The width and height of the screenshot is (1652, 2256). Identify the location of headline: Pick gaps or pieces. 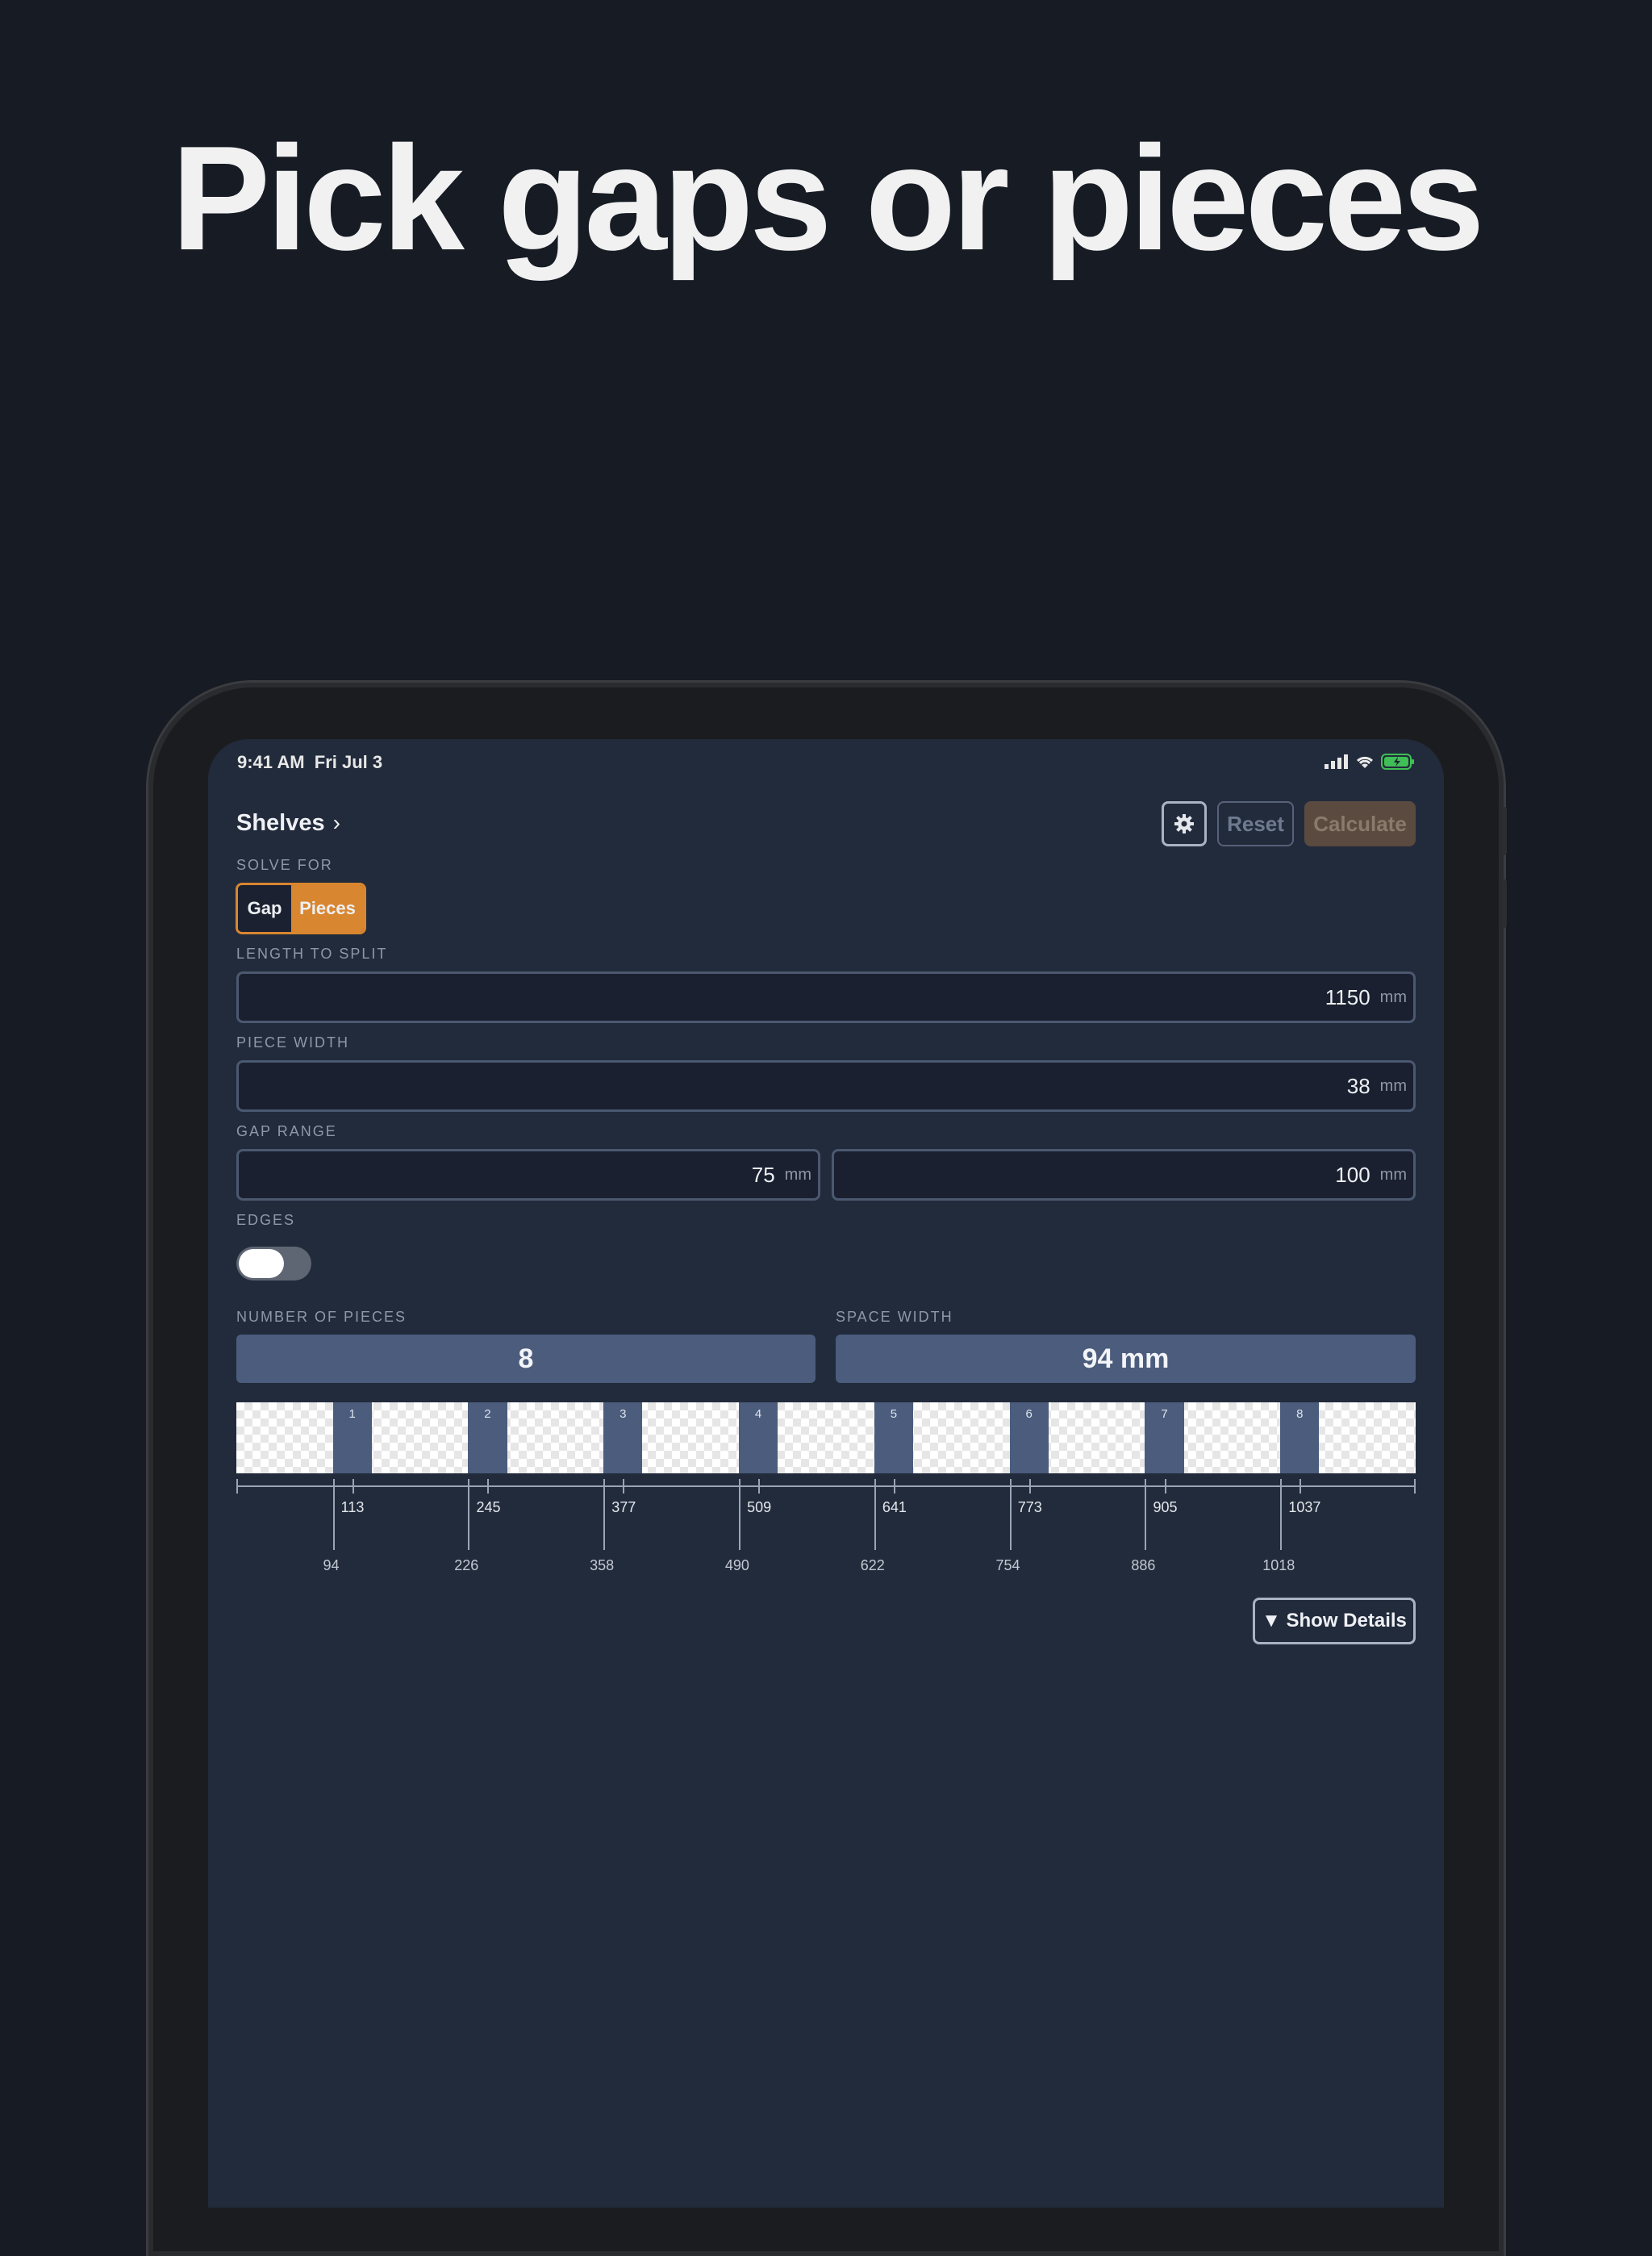
(827, 198).